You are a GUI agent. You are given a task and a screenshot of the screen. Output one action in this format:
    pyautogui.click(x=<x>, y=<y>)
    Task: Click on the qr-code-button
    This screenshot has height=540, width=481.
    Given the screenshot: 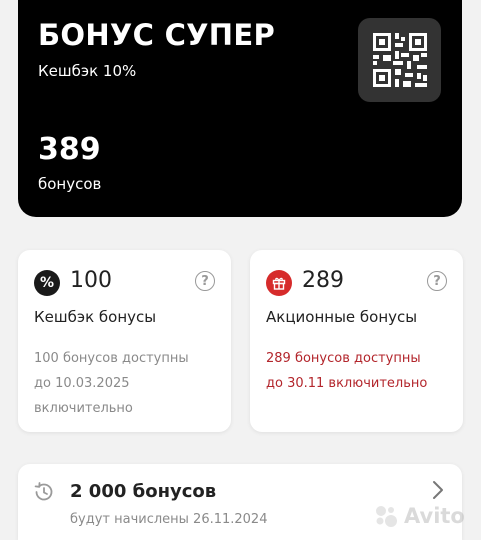 What is the action you would take?
    pyautogui.click(x=399, y=60)
    